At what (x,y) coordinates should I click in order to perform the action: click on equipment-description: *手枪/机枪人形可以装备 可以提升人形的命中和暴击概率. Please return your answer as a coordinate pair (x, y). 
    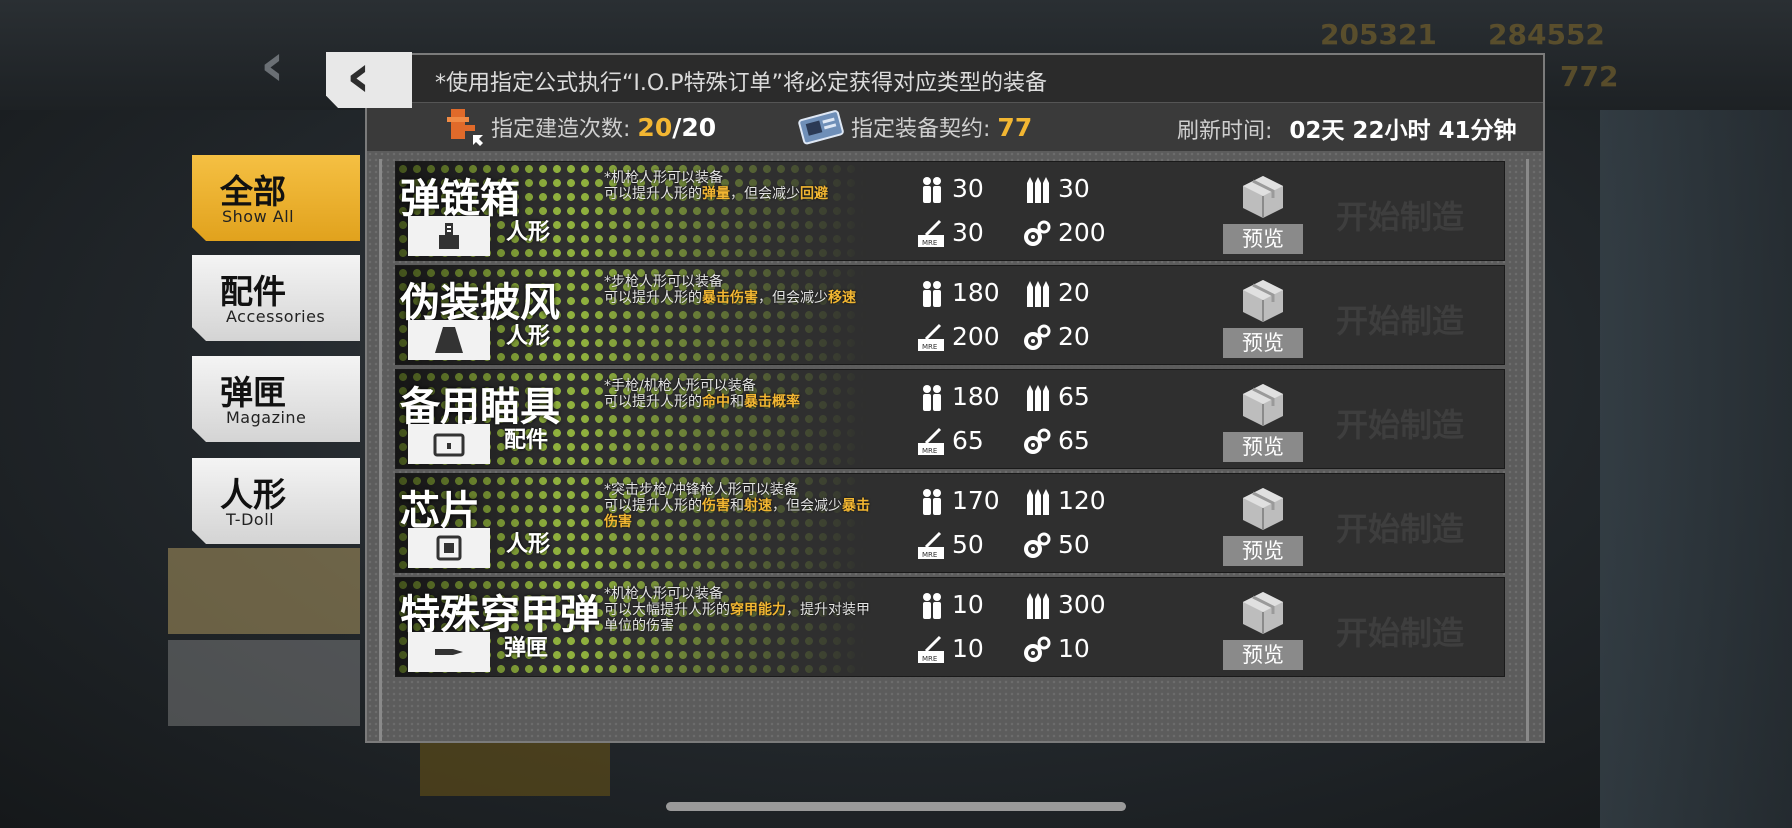
    Looking at the image, I should click on (759, 394).